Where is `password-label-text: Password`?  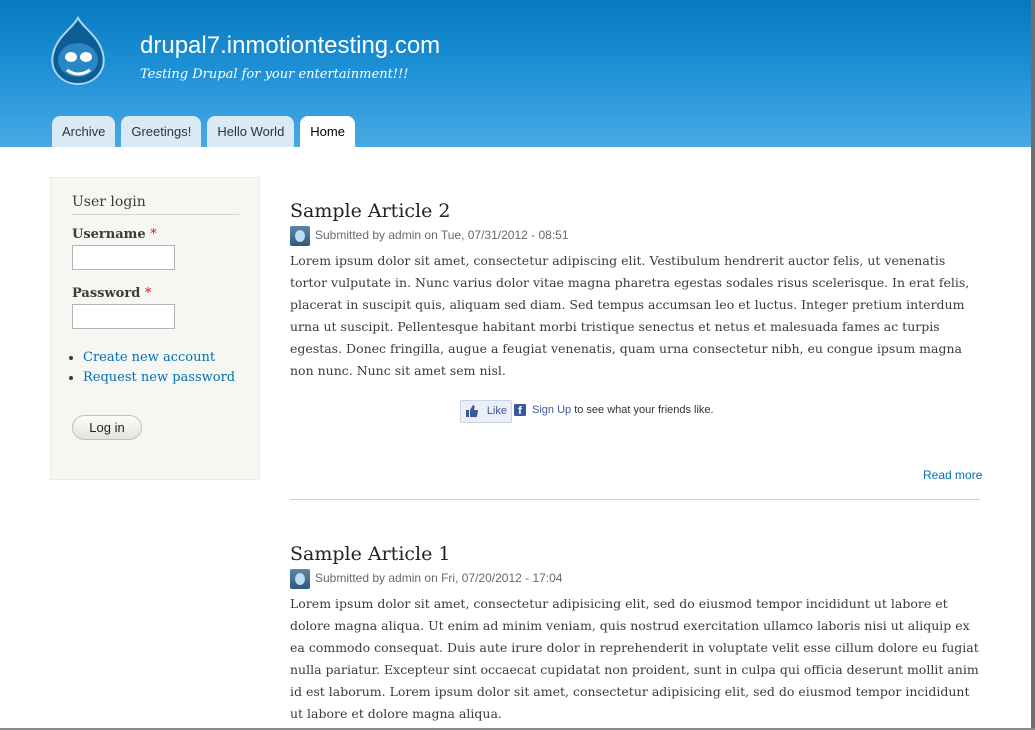
password-label-text: Password is located at coordinates (106, 293).